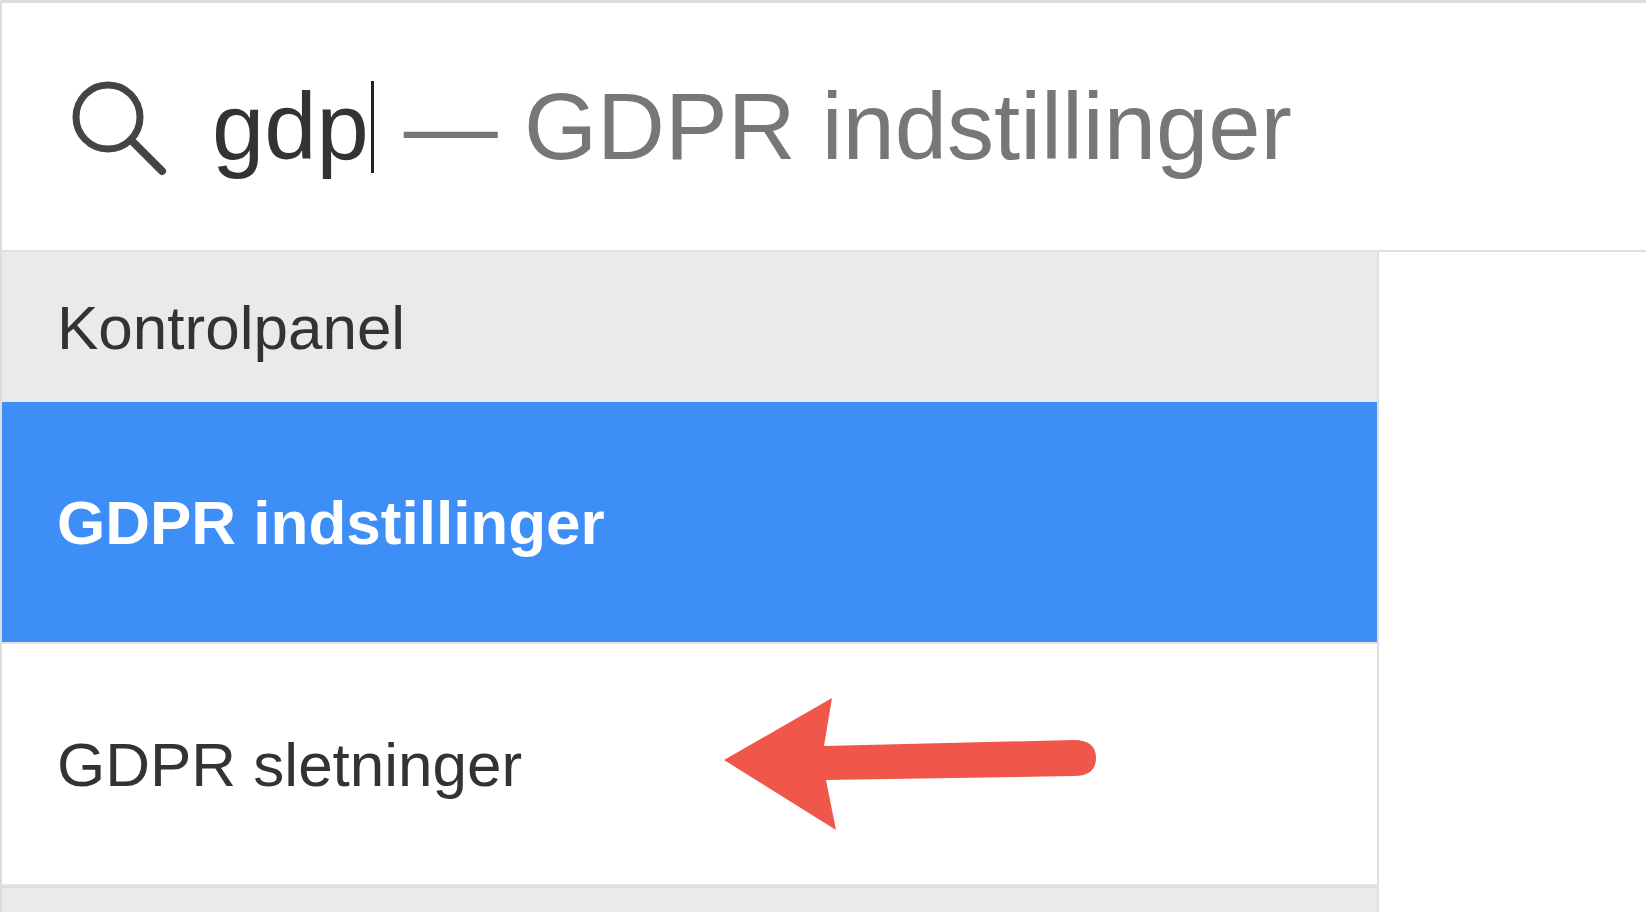  What do you see at coordinates (689, 327) in the screenshot?
I see `group-header: Kontrolpanel` at bounding box center [689, 327].